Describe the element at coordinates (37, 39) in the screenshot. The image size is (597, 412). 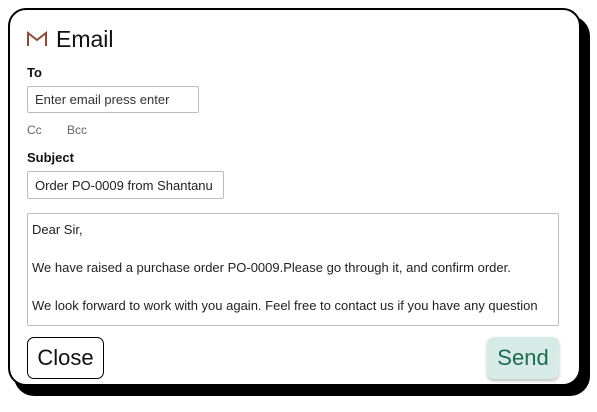
I see `gmail-m-icon` at that location.